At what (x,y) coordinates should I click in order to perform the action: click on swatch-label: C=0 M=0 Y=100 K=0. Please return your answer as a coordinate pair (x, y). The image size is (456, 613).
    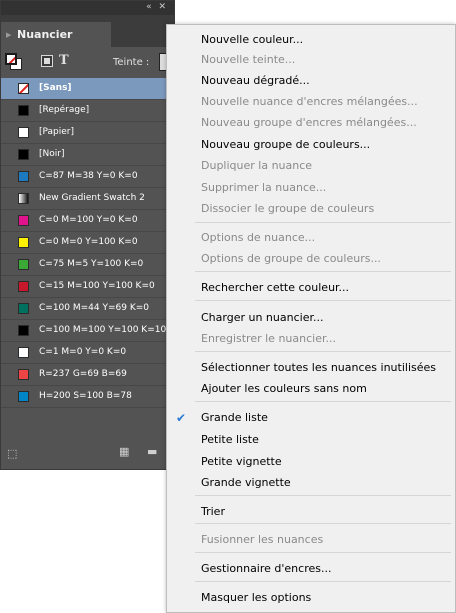
    Looking at the image, I should click on (88, 242).